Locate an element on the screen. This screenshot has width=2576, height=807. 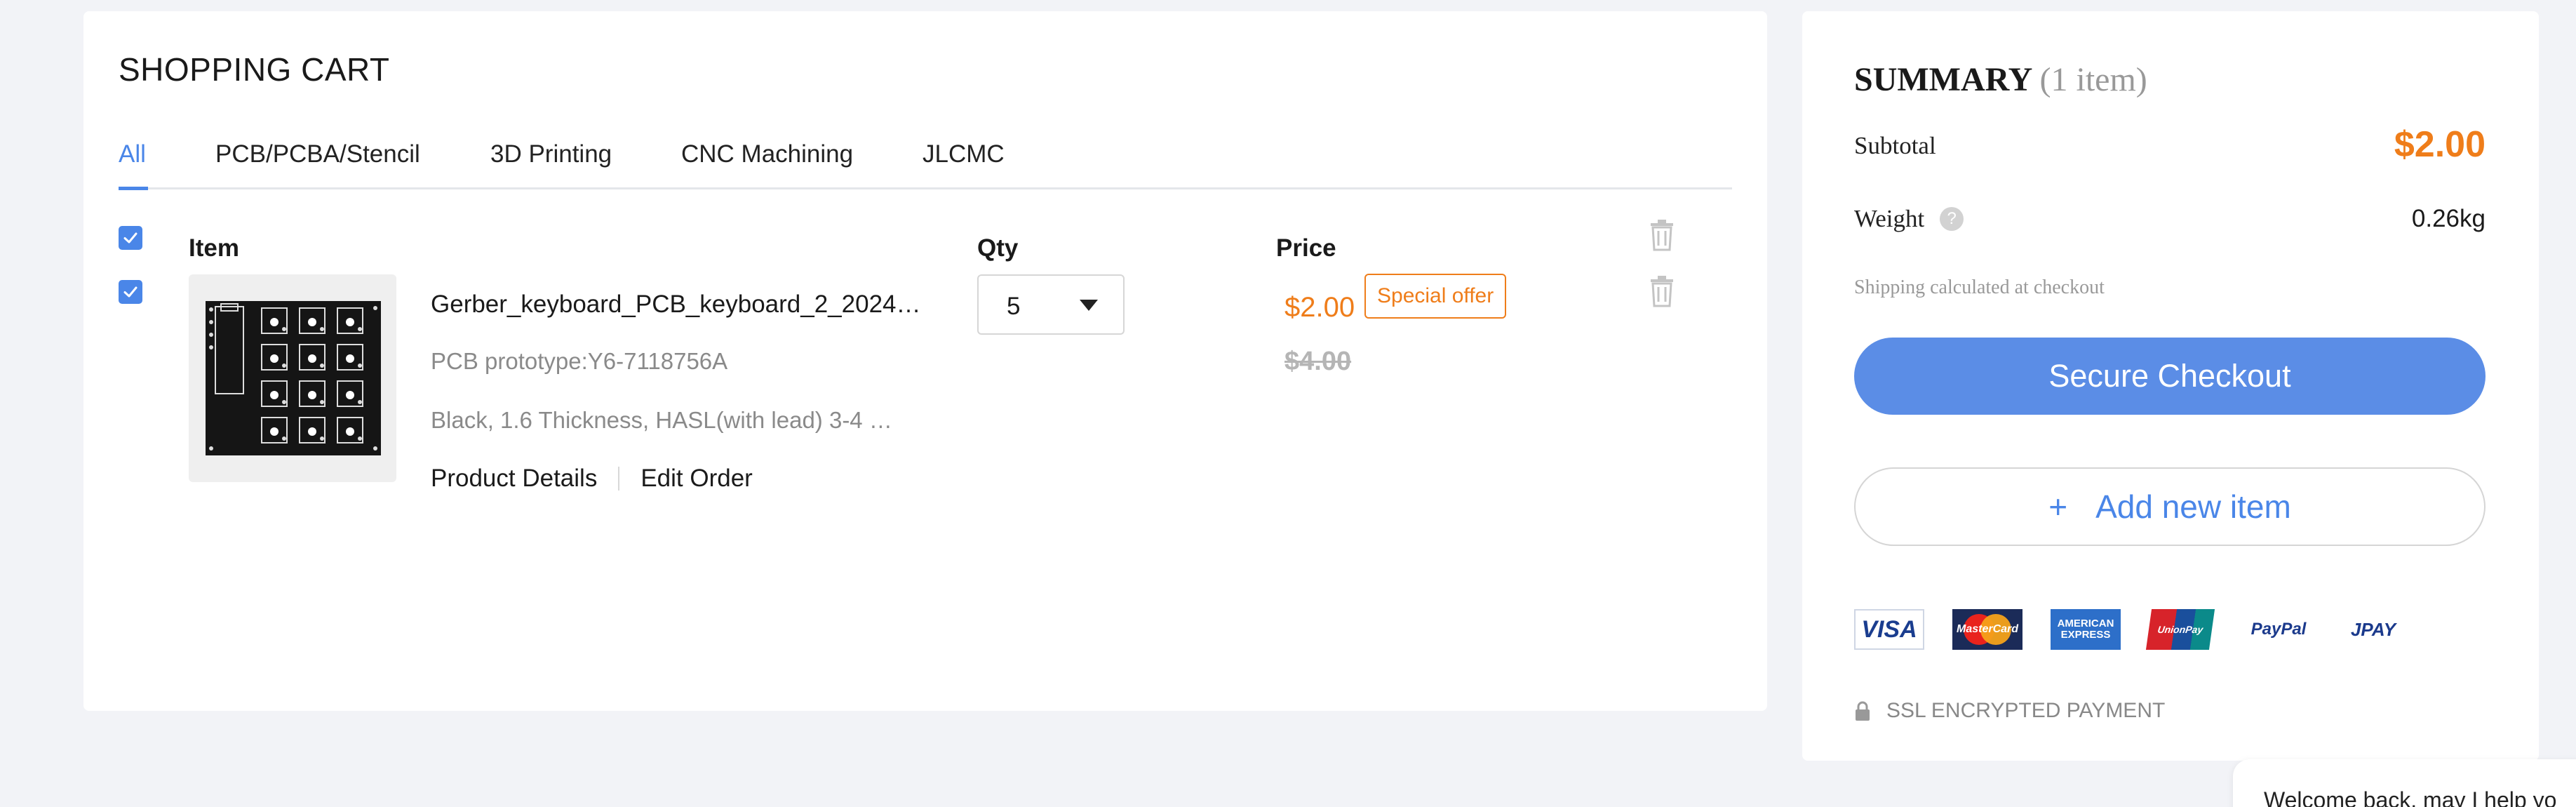
delete-all-trash-icon is located at coordinates (1662, 235).